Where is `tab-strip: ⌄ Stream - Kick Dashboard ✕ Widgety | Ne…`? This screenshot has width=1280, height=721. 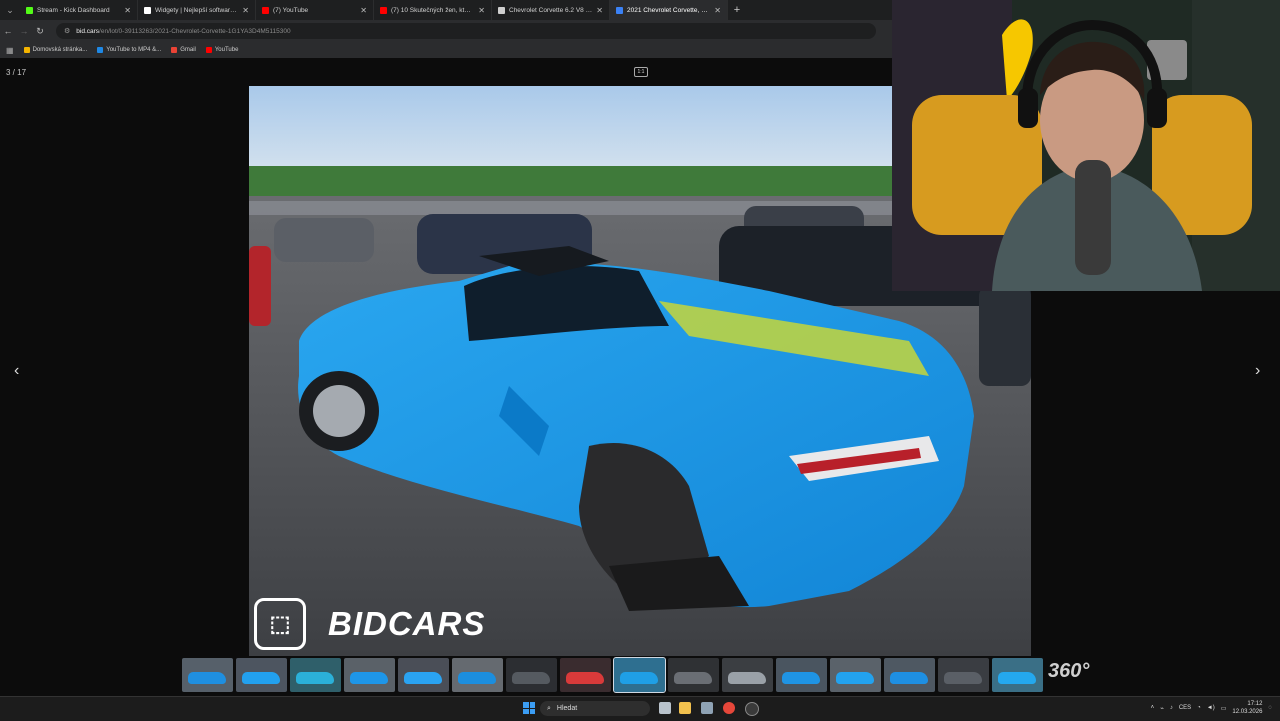
tab-strip: ⌄ Stream - Kick Dashboard ✕ Widgety | Ne… is located at coordinates (446, 10).